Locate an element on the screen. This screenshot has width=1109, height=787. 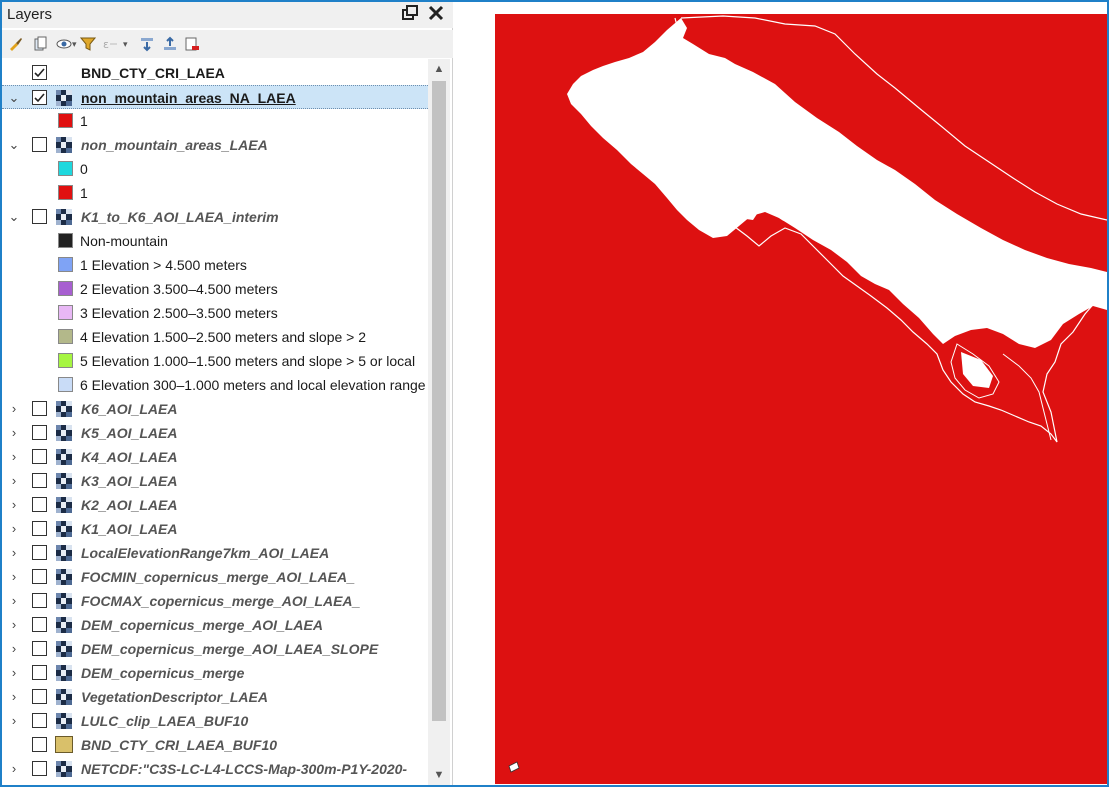
layer-row: › FOCMAX_copernicus_merge_AOI_LAEA_ is located at coordinates (215, 601).